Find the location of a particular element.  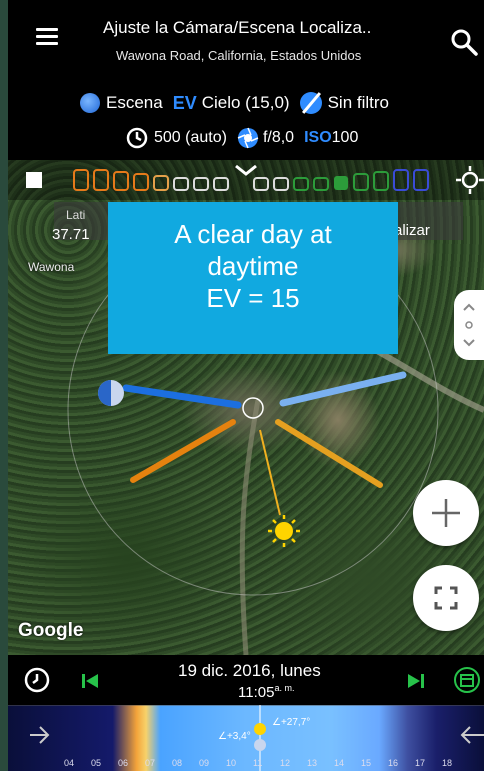

scene-globe-icon is located at coordinates (90, 103).